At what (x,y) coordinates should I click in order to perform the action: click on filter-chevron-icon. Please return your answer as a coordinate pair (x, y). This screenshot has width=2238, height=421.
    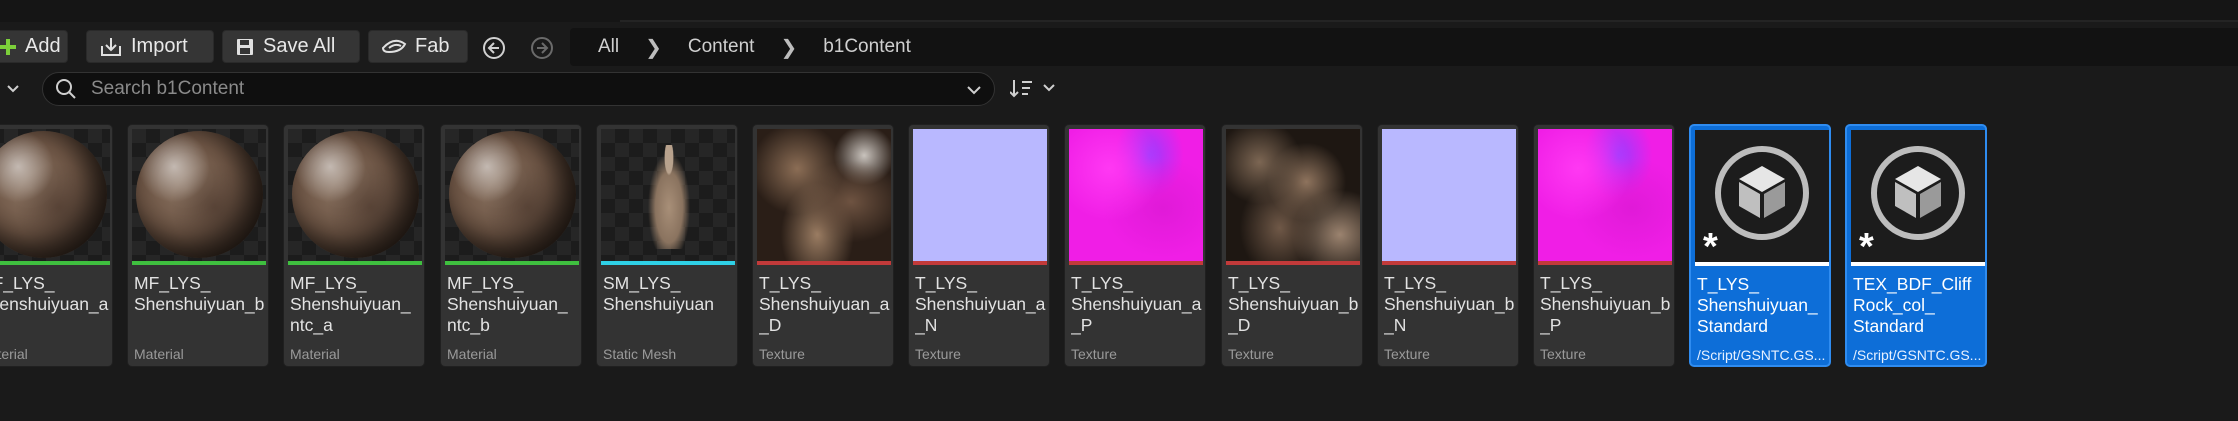
    Looking at the image, I should click on (13, 89).